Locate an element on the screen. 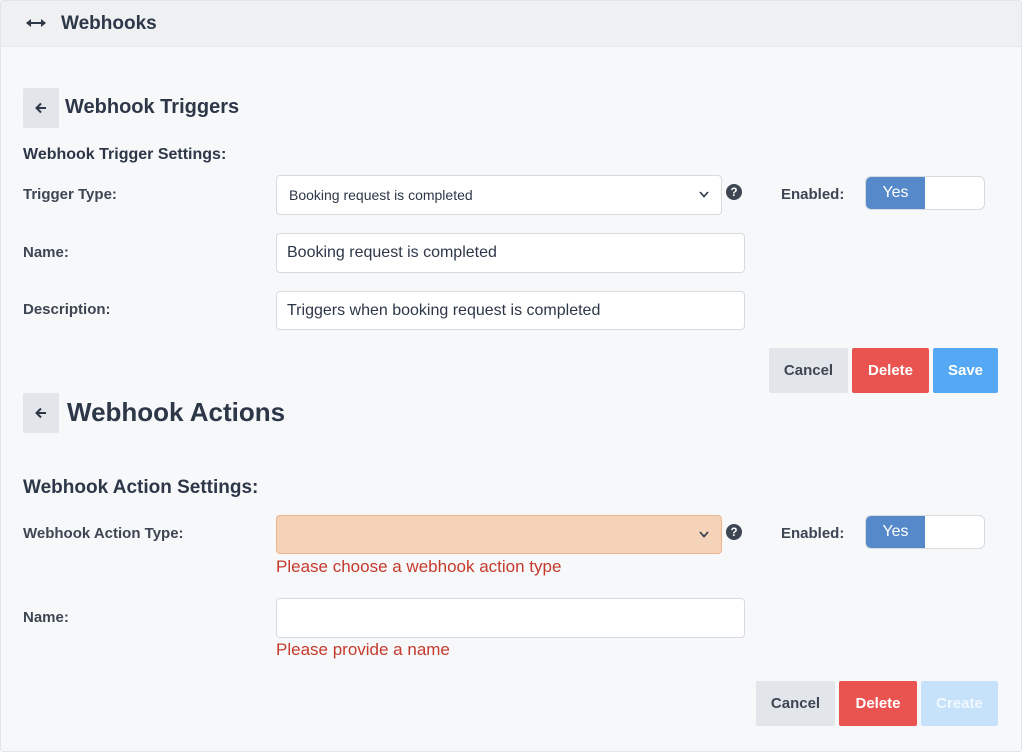  actions-heading: Webhook Actions is located at coordinates (176, 412).